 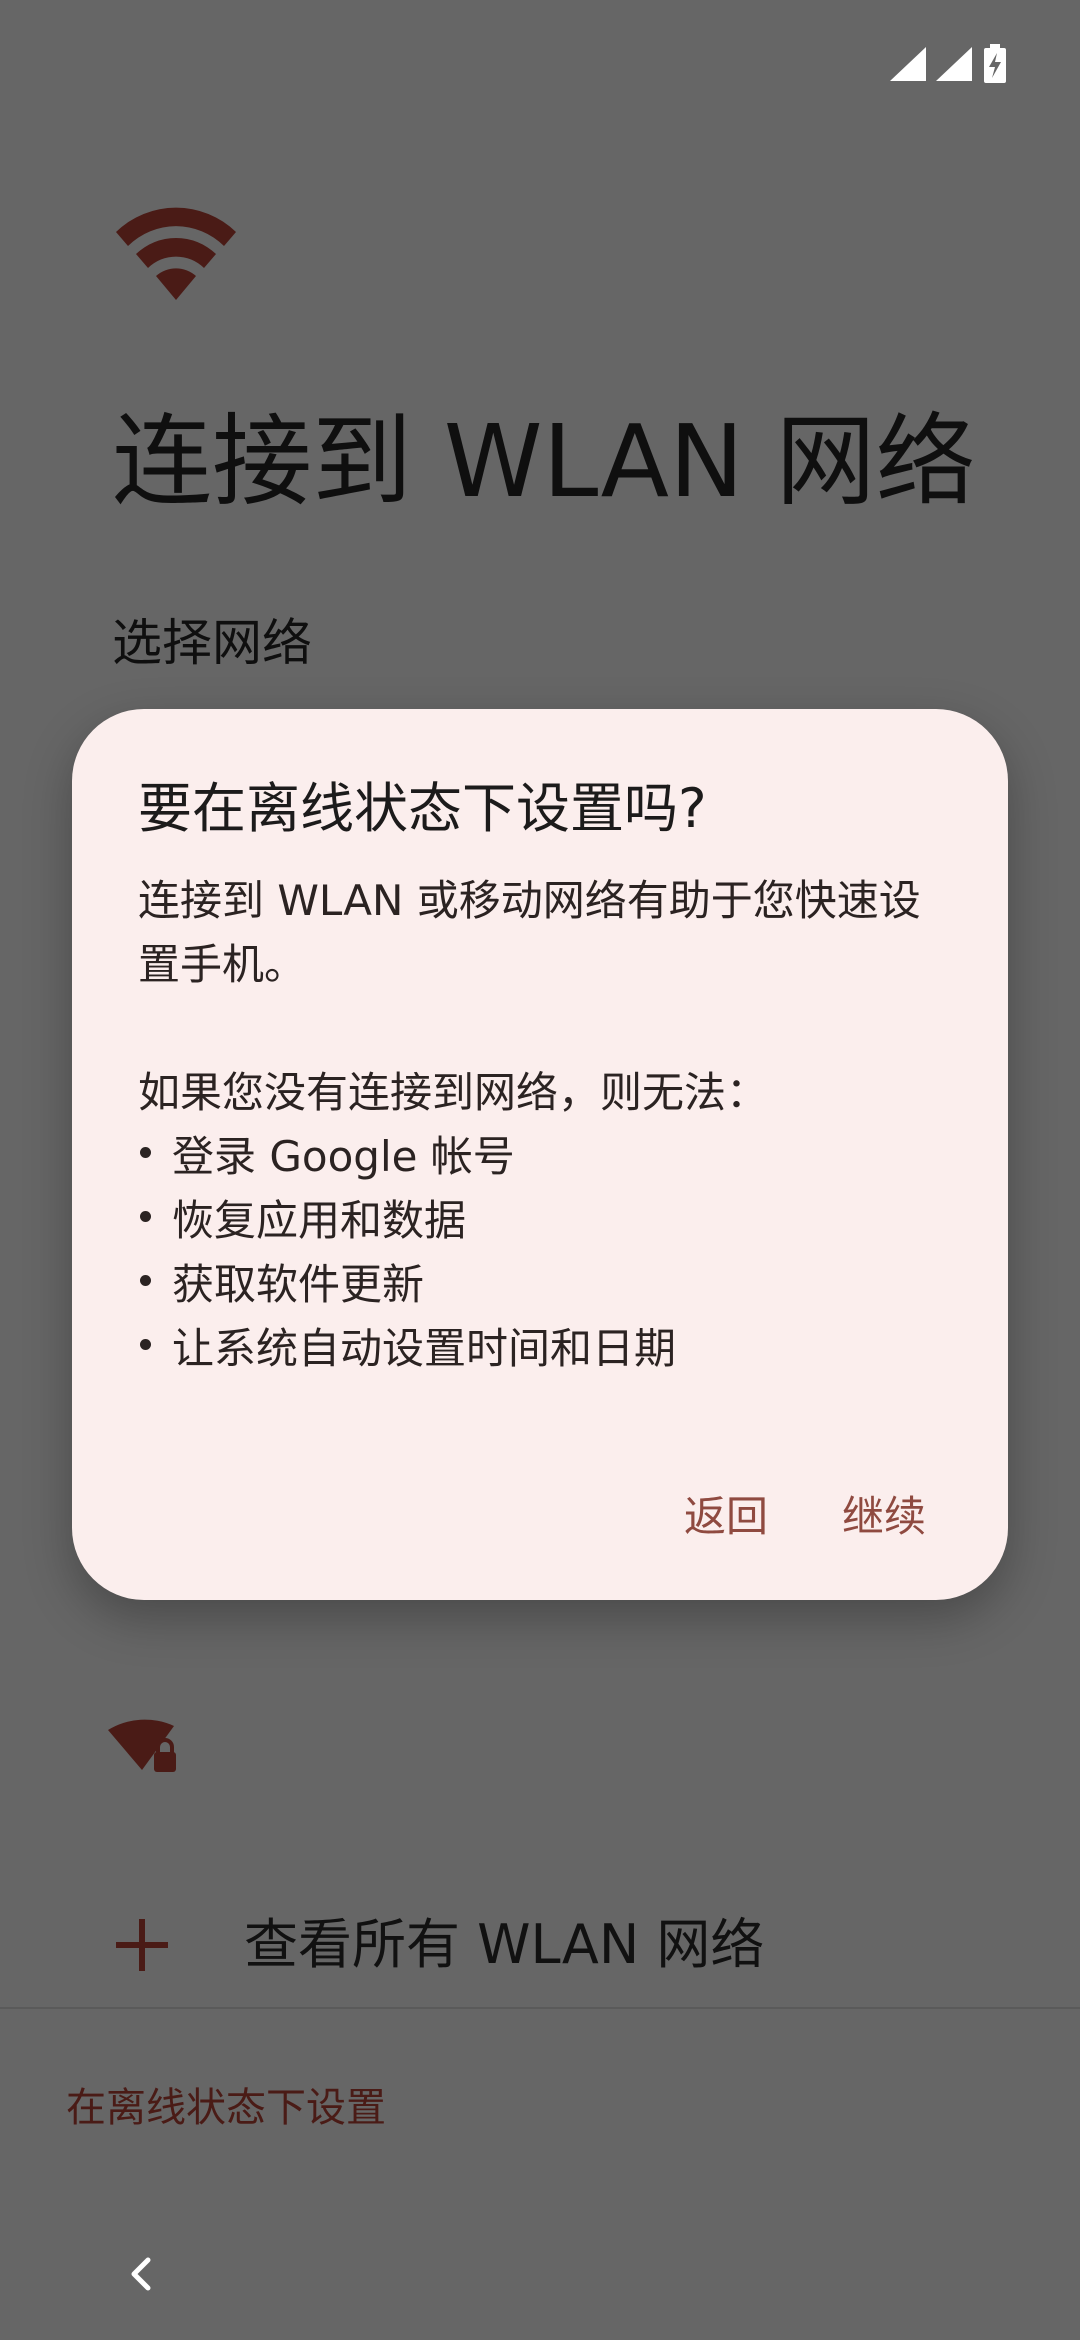 What do you see at coordinates (142, 1745) in the screenshot?
I see `wifi-lock-icon` at bounding box center [142, 1745].